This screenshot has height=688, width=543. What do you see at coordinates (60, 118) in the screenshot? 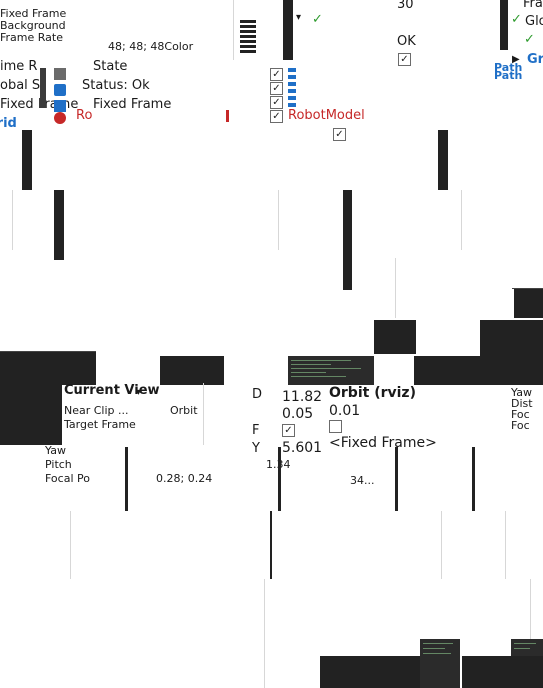
I see `robot-model-error-icon` at bounding box center [60, 118].